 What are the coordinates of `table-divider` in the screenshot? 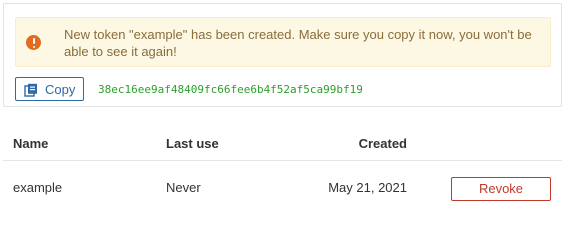 It's located at (282, 160).